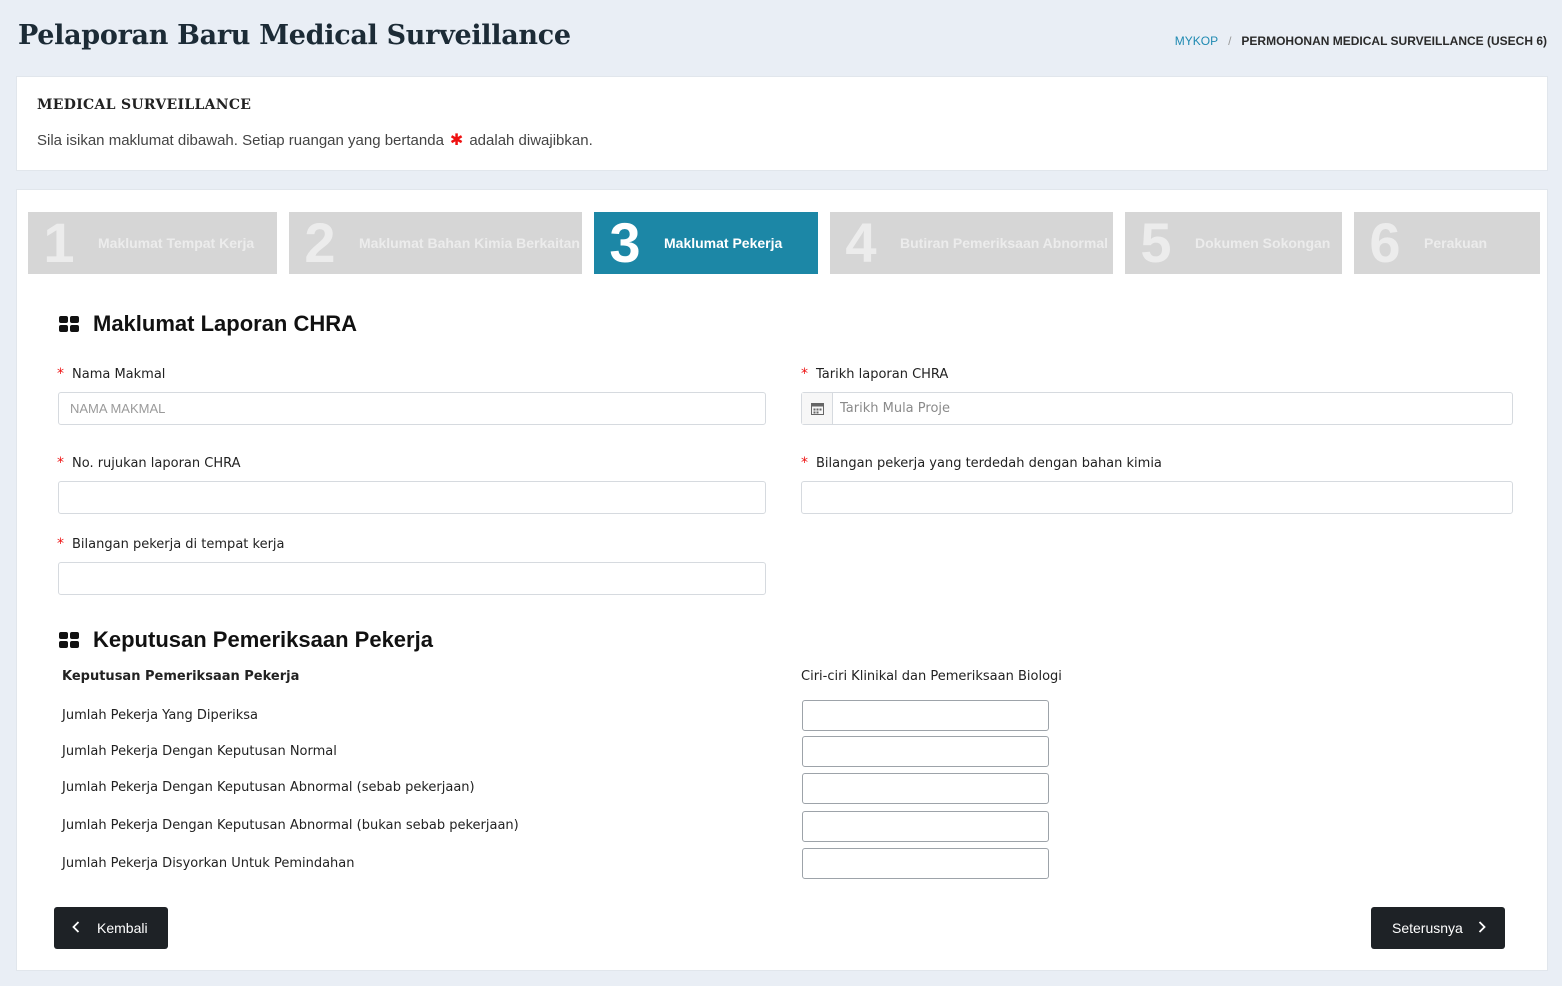 The image size is (1562, 986). What do you see at coordinates (294, 35) in the screenshot?
I see `page-title: Pelaporan Baru Medical Surveillance` at bounding box center [294, 35].